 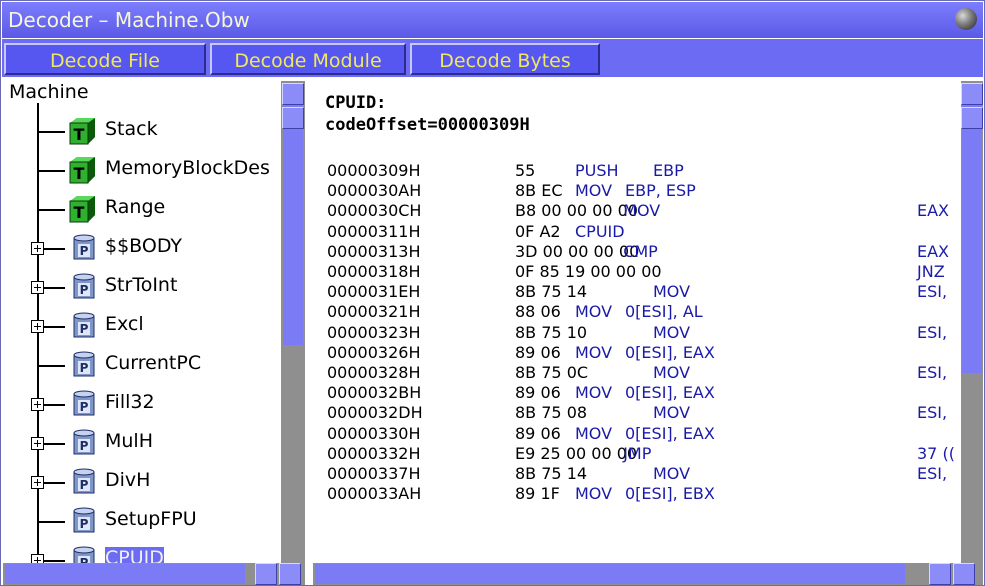 I want to click on tree-item-label: Excl, so click(x=124, y=324).